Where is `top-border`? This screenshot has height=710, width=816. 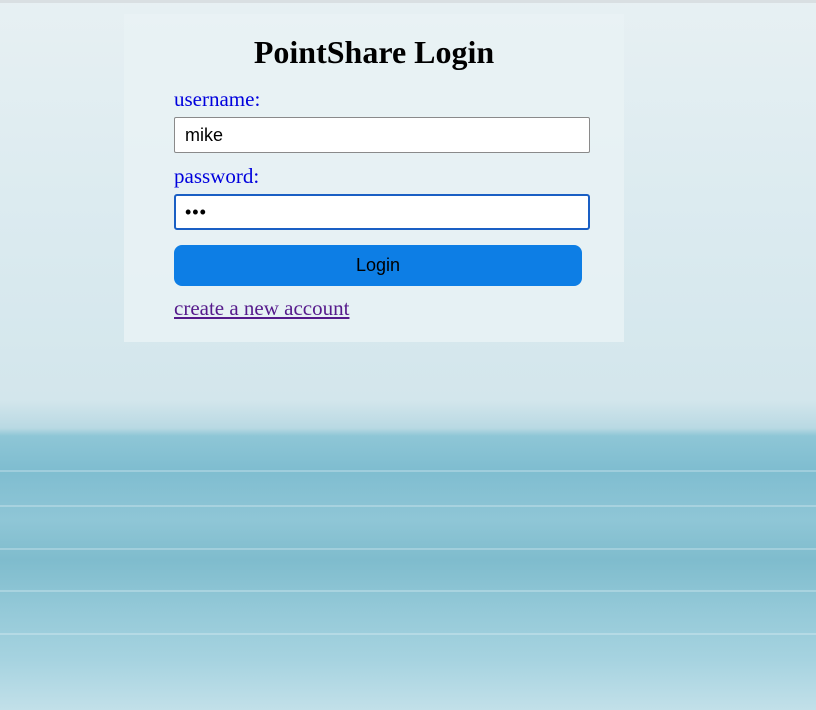
top-border is located at coordinates (408, 1).